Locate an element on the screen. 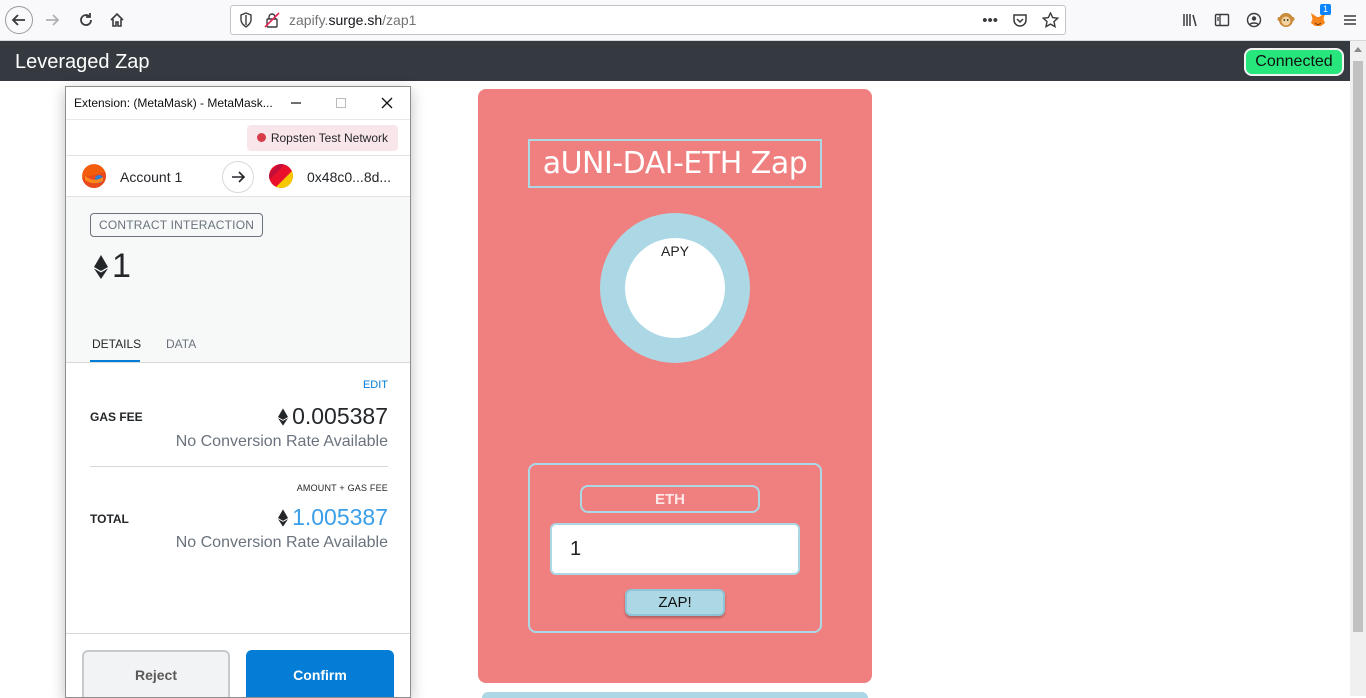 The width and height of the screenshot is (1366, 698). account-avatar is located at coordinates (94, 176).